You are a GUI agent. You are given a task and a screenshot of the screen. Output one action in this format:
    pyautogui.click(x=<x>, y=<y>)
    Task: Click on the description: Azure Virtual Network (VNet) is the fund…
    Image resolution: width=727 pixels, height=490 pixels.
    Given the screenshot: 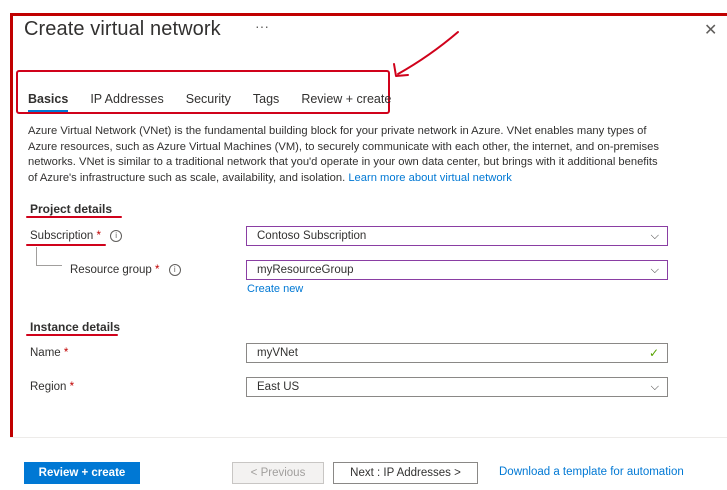 What is the action you would take?
    pyautogui.click(x=348, y=155)
    